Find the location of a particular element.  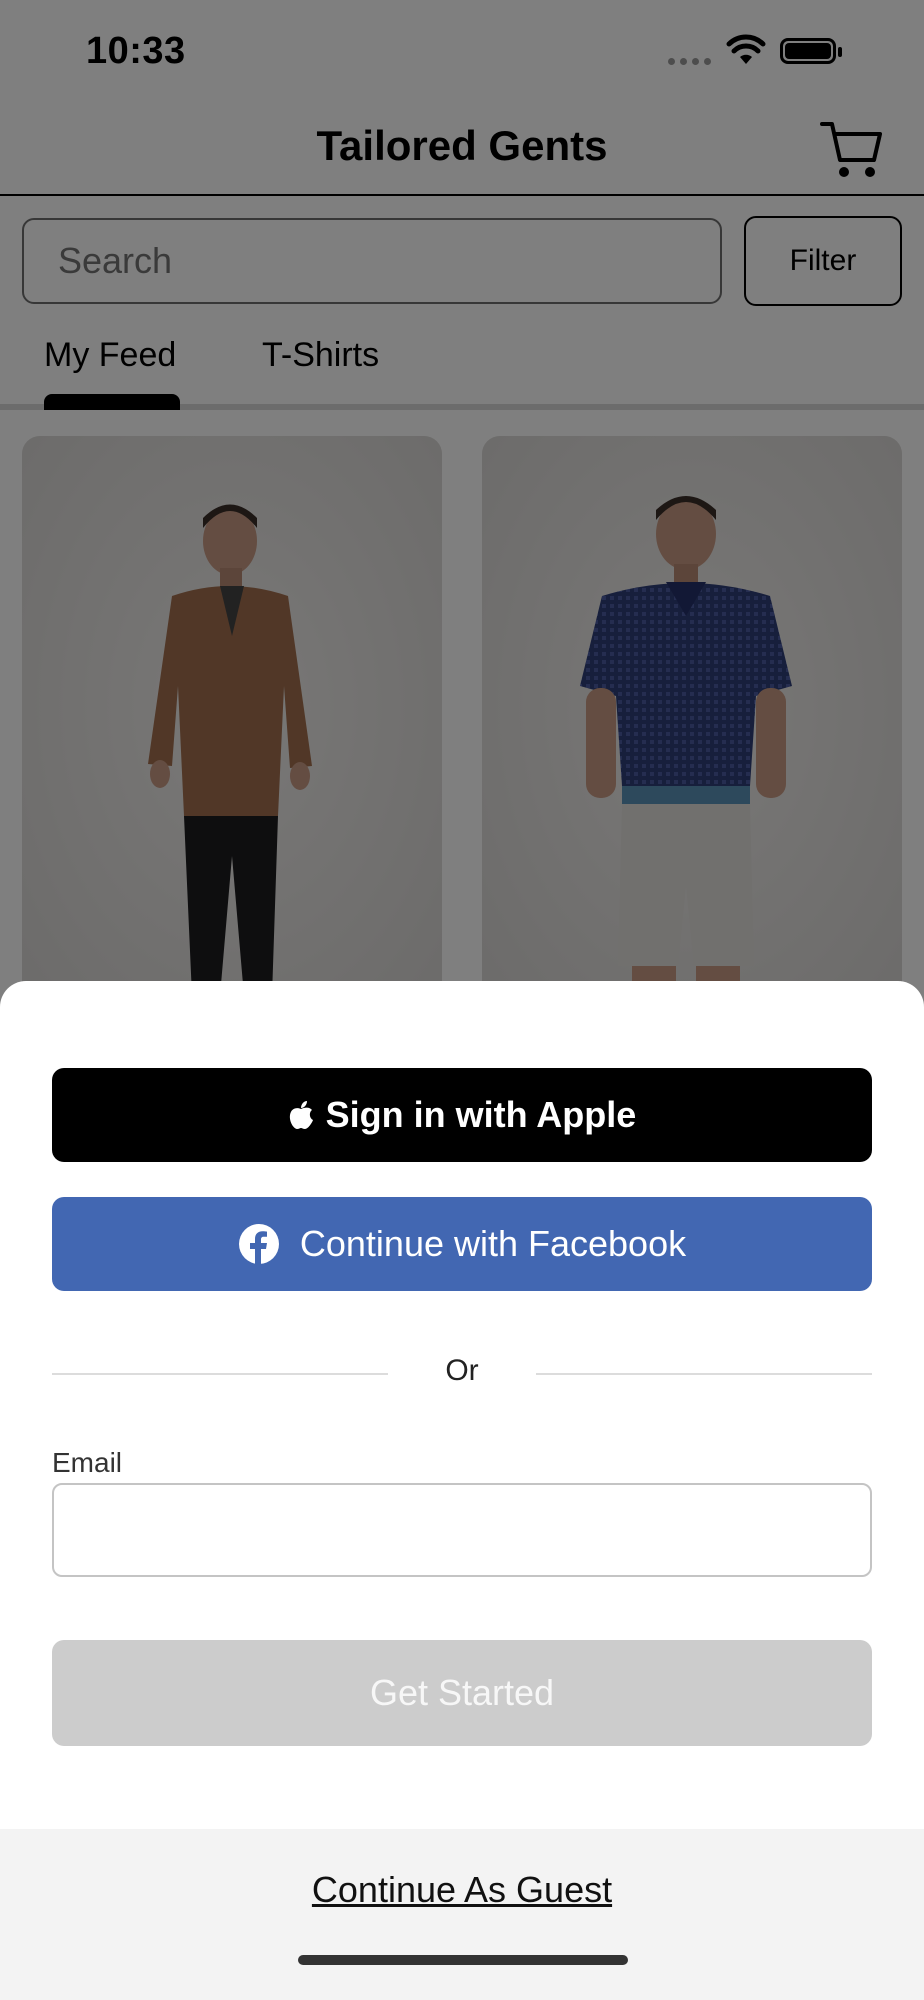

email-field is located at coordinates (462, 1530).